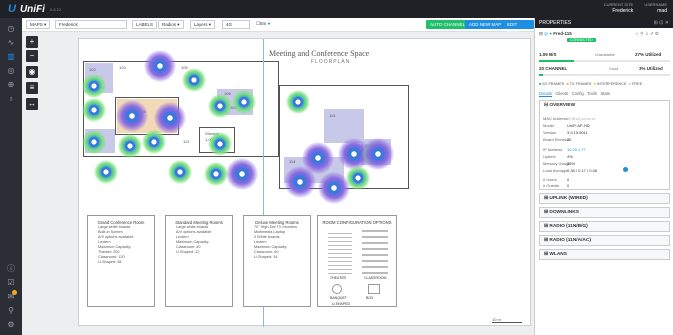 This screenshot has height=335, width=673. What do you see at coordinates (485, 24) in the screenshot?
I see `add-new-map-button: ADD NEW MAP` at bounding box center [485, 24].